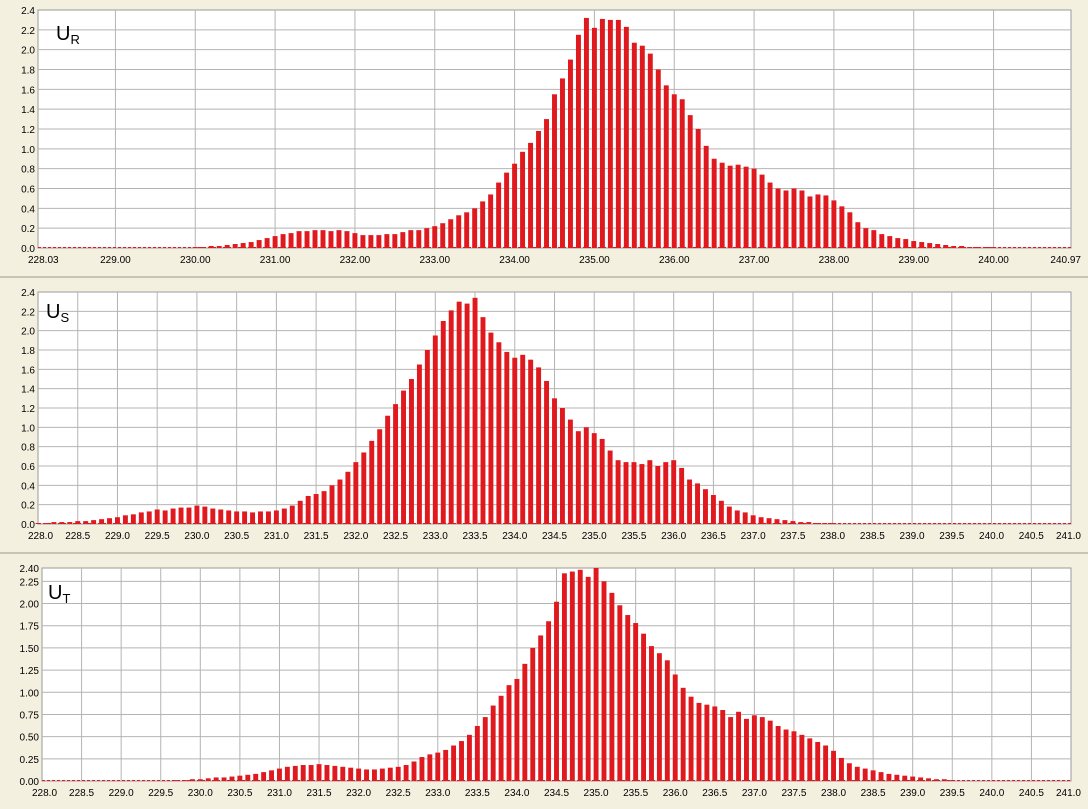  I want to click on x-tick-label: 233.5, so click(477, 793).